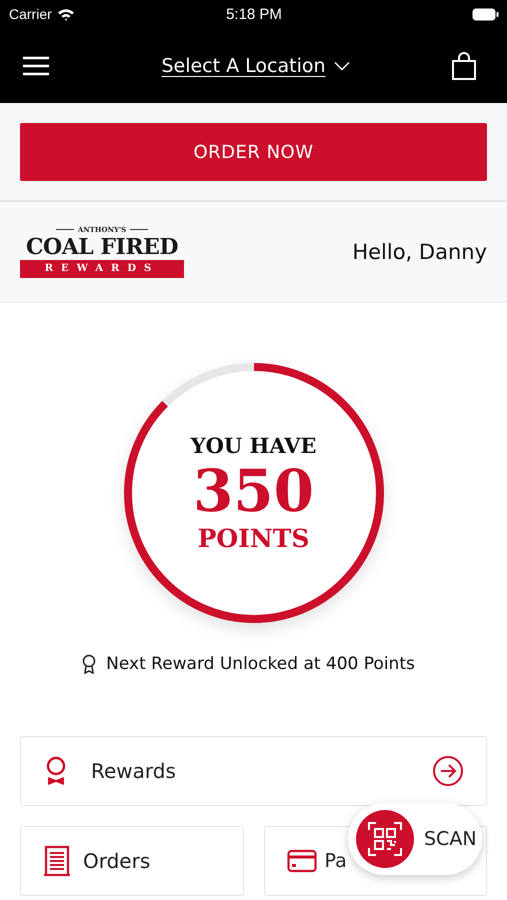 Image resolution: width=507 pixels, height=900 pixels. Describe the element at coordinates (253, 771) in the screenshot. I see `menu-tile: Rewards` at that location.